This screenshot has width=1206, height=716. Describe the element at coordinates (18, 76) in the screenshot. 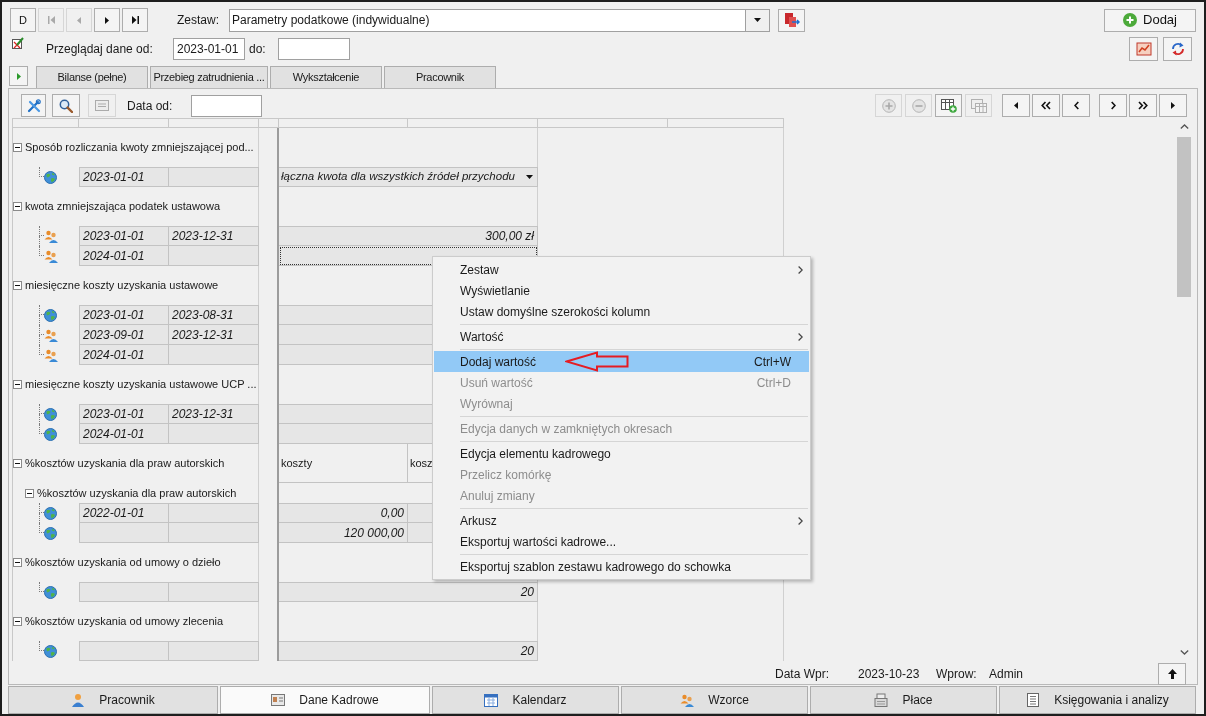

I see `expand-button` at that location.